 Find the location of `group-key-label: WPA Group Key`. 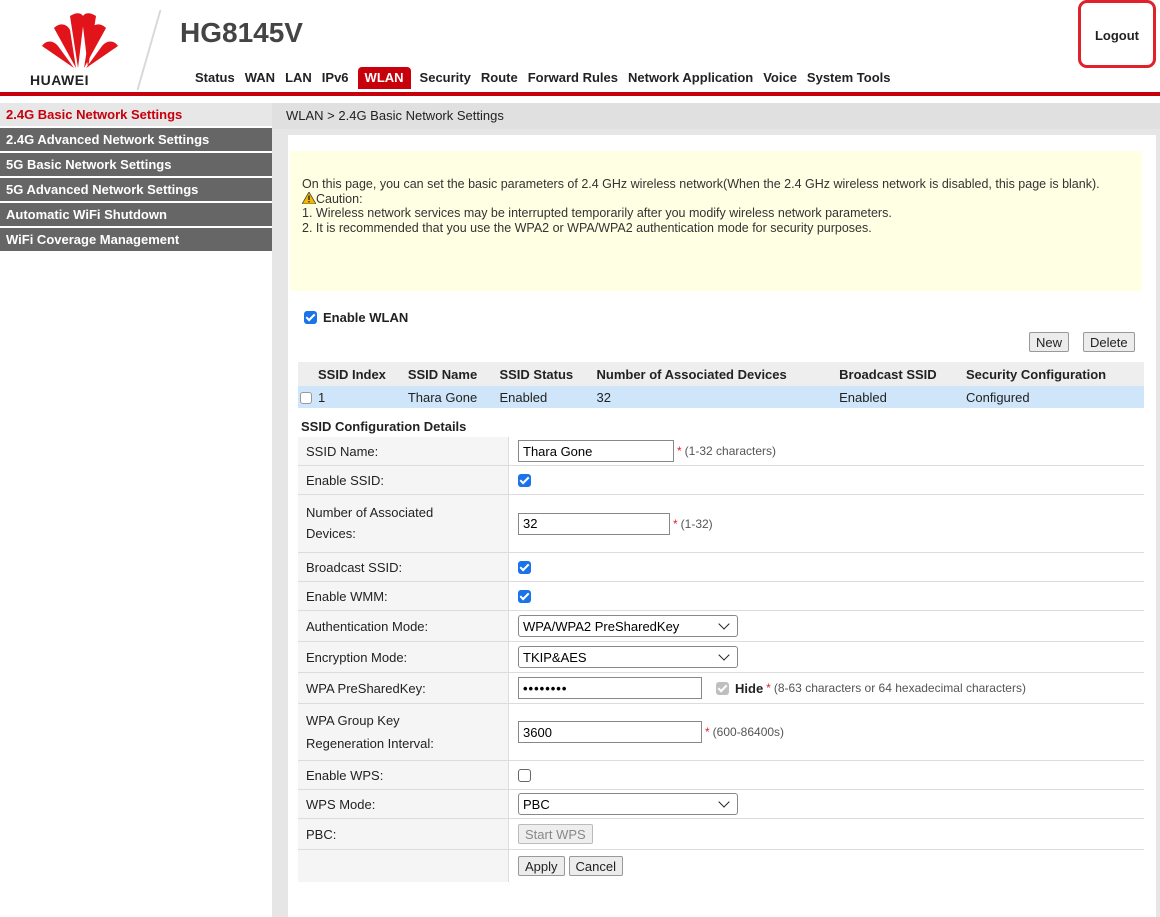

group-key-label: WPA Group Key is located at coordinates (353, 720).